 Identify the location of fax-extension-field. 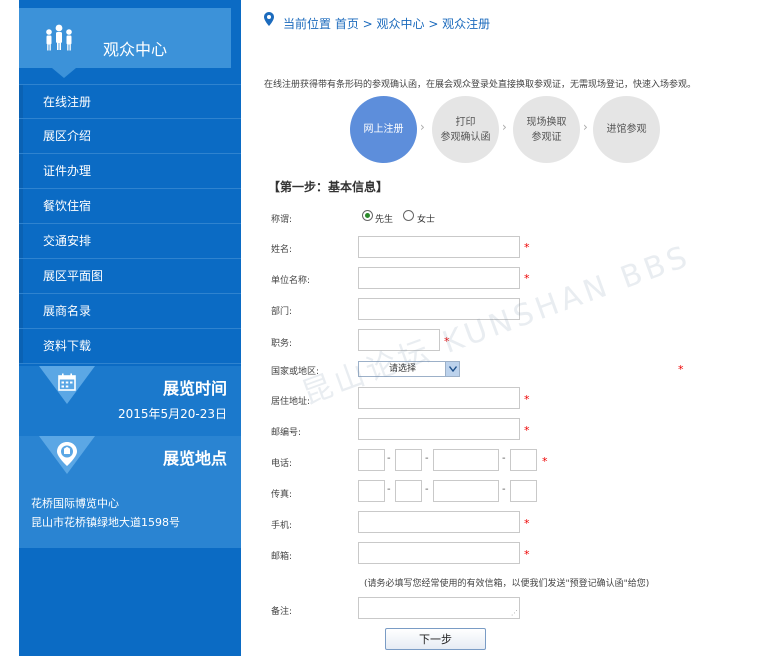
(523, 491).